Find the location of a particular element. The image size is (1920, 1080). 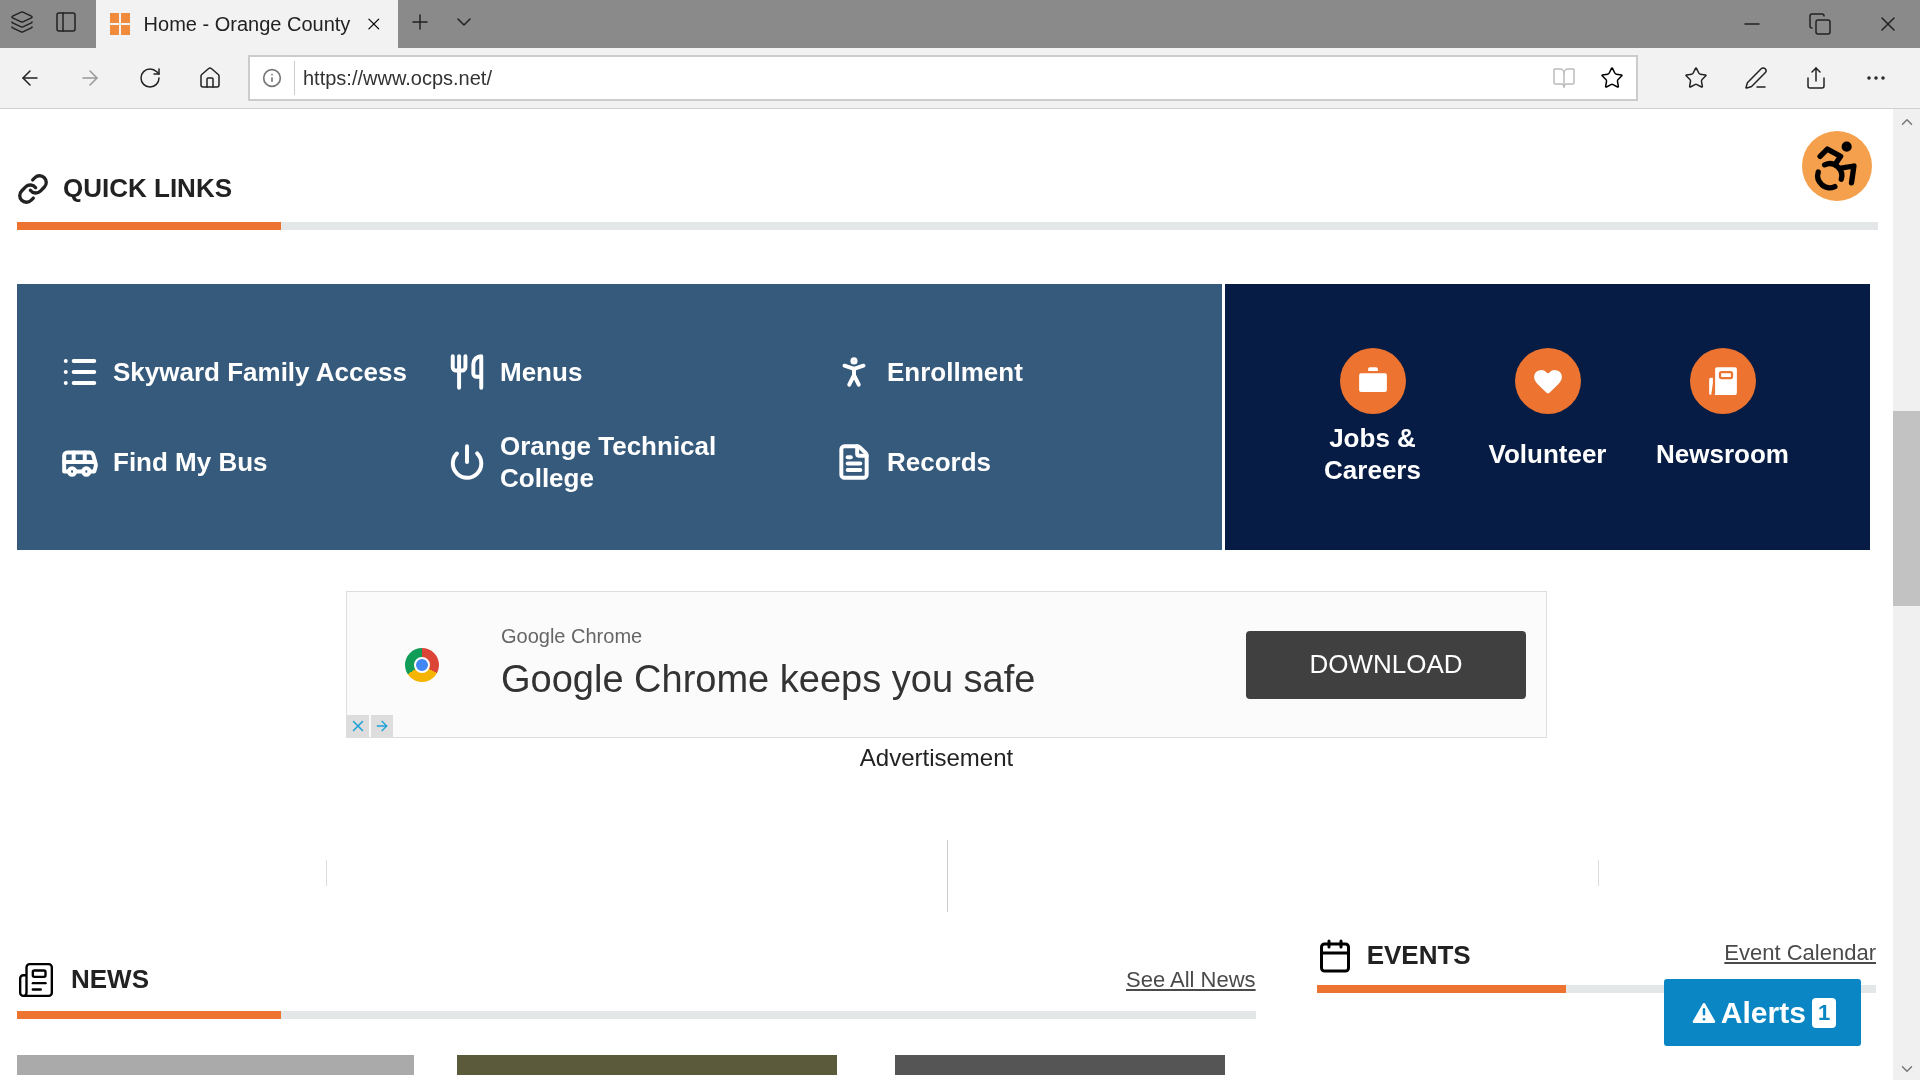

section-title: EVENTS is located at coordinates (1418, 955).